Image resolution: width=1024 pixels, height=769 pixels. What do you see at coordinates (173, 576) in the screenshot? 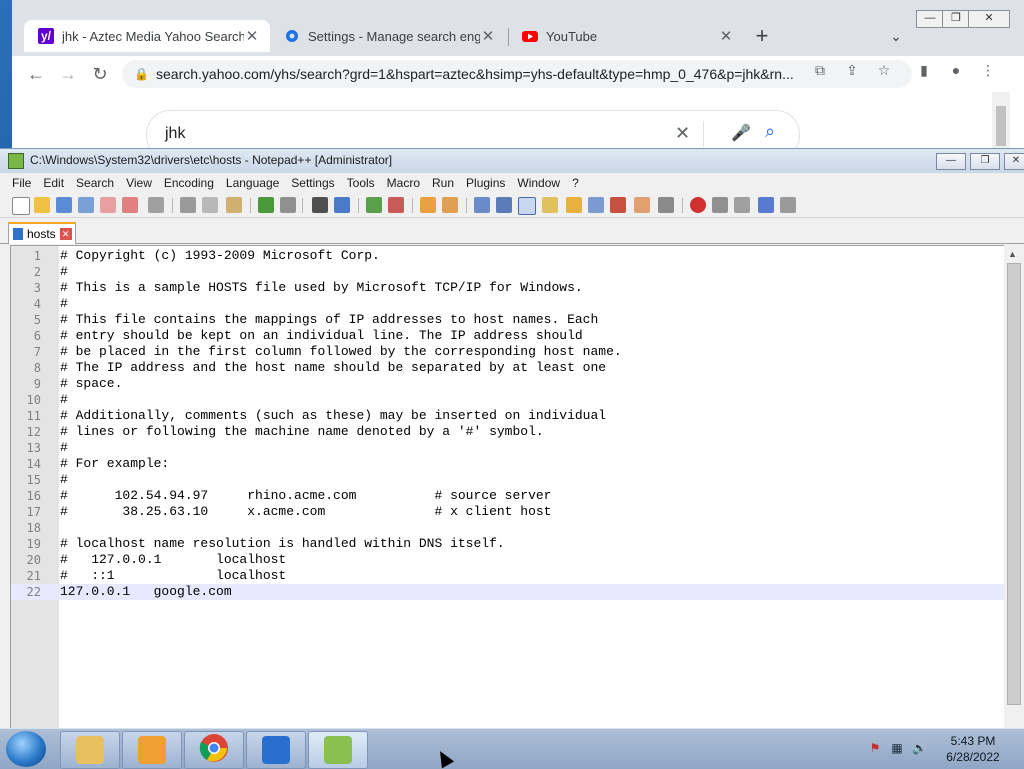
I see `line-text: # ::1 localhost` at bounding box center [173, 576].